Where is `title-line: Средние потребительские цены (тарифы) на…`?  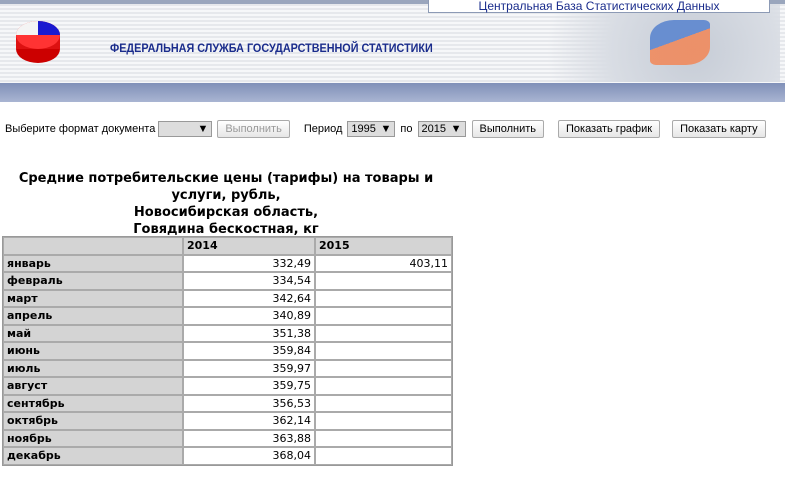 title-line: Средние потребительские цены (тарифы) на… is located at coordinates (226, 178).